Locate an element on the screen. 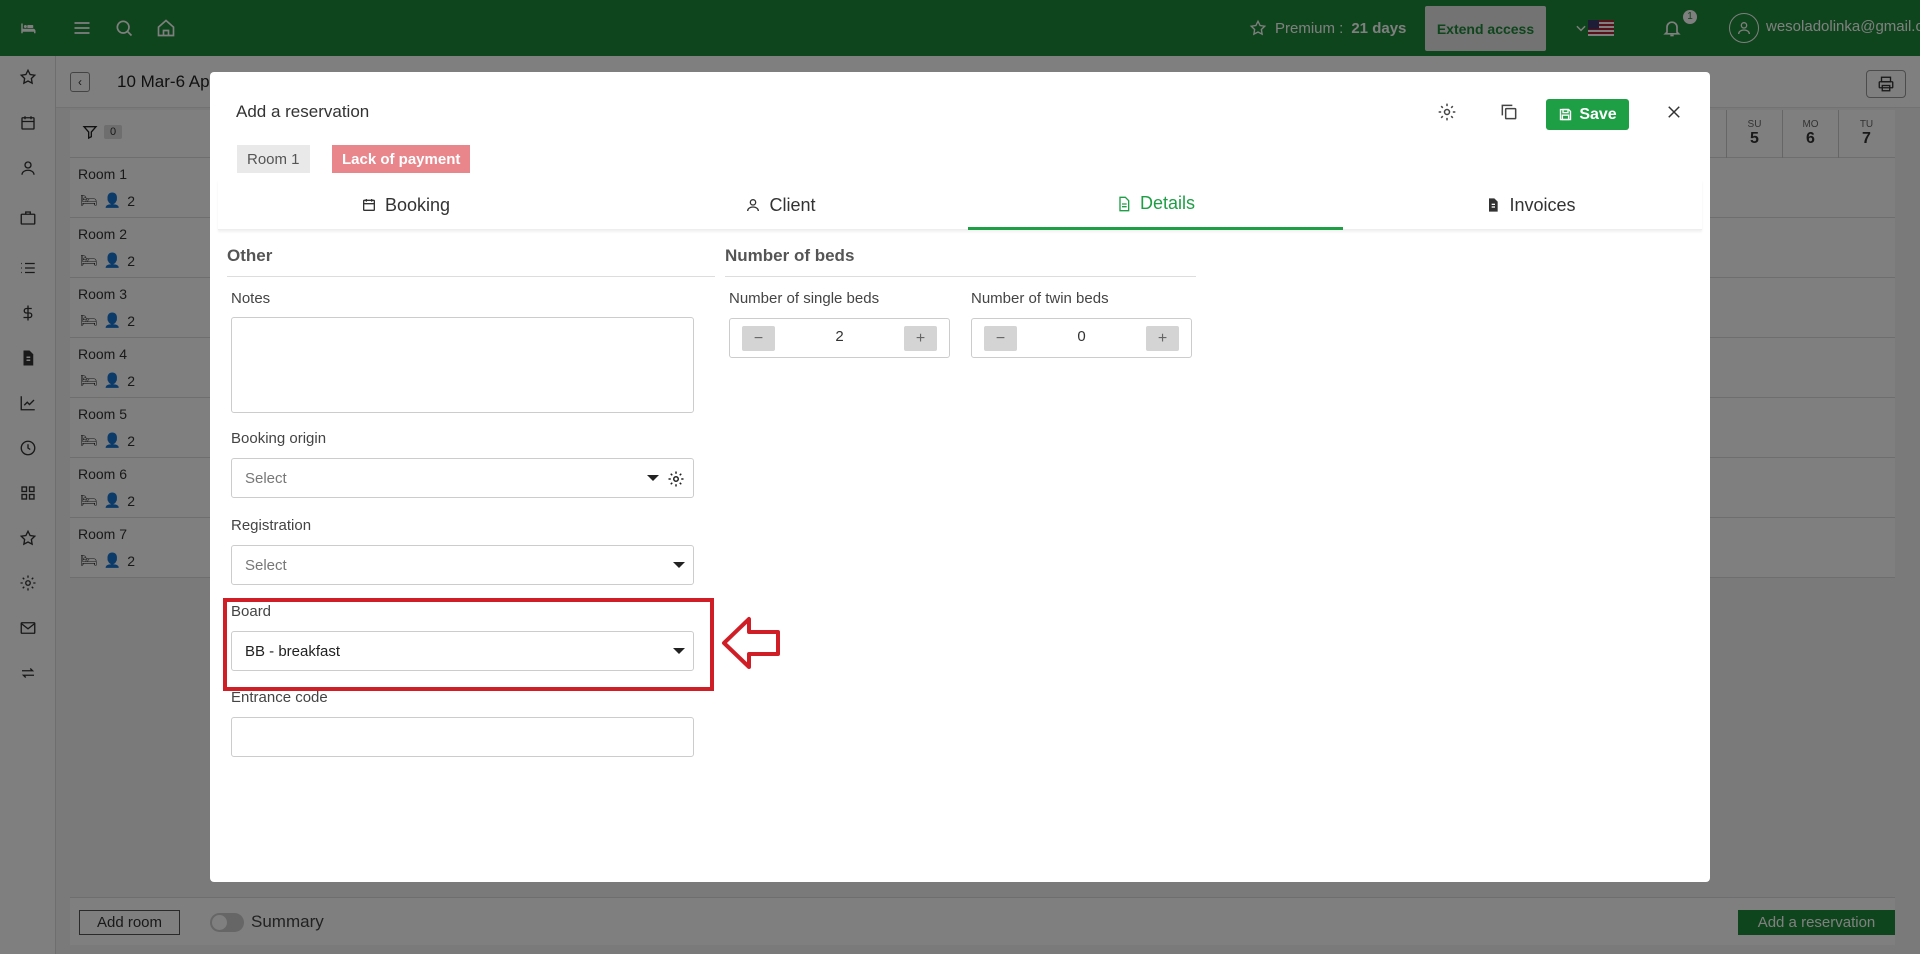 The height and width of the screenshot is (954, 1920). payment-status-badge: Lack of payment is located at coordinates (401, 159).